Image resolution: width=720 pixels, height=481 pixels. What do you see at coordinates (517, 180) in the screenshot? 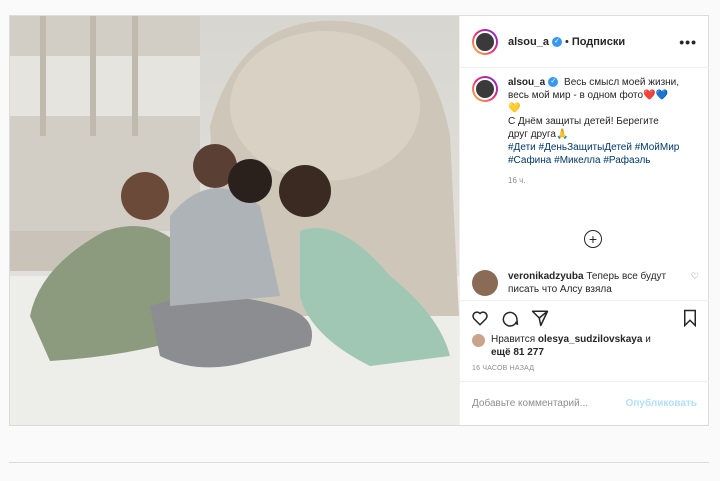
I see `caption-time: 16 ч.` at bounding box center [517, 180].